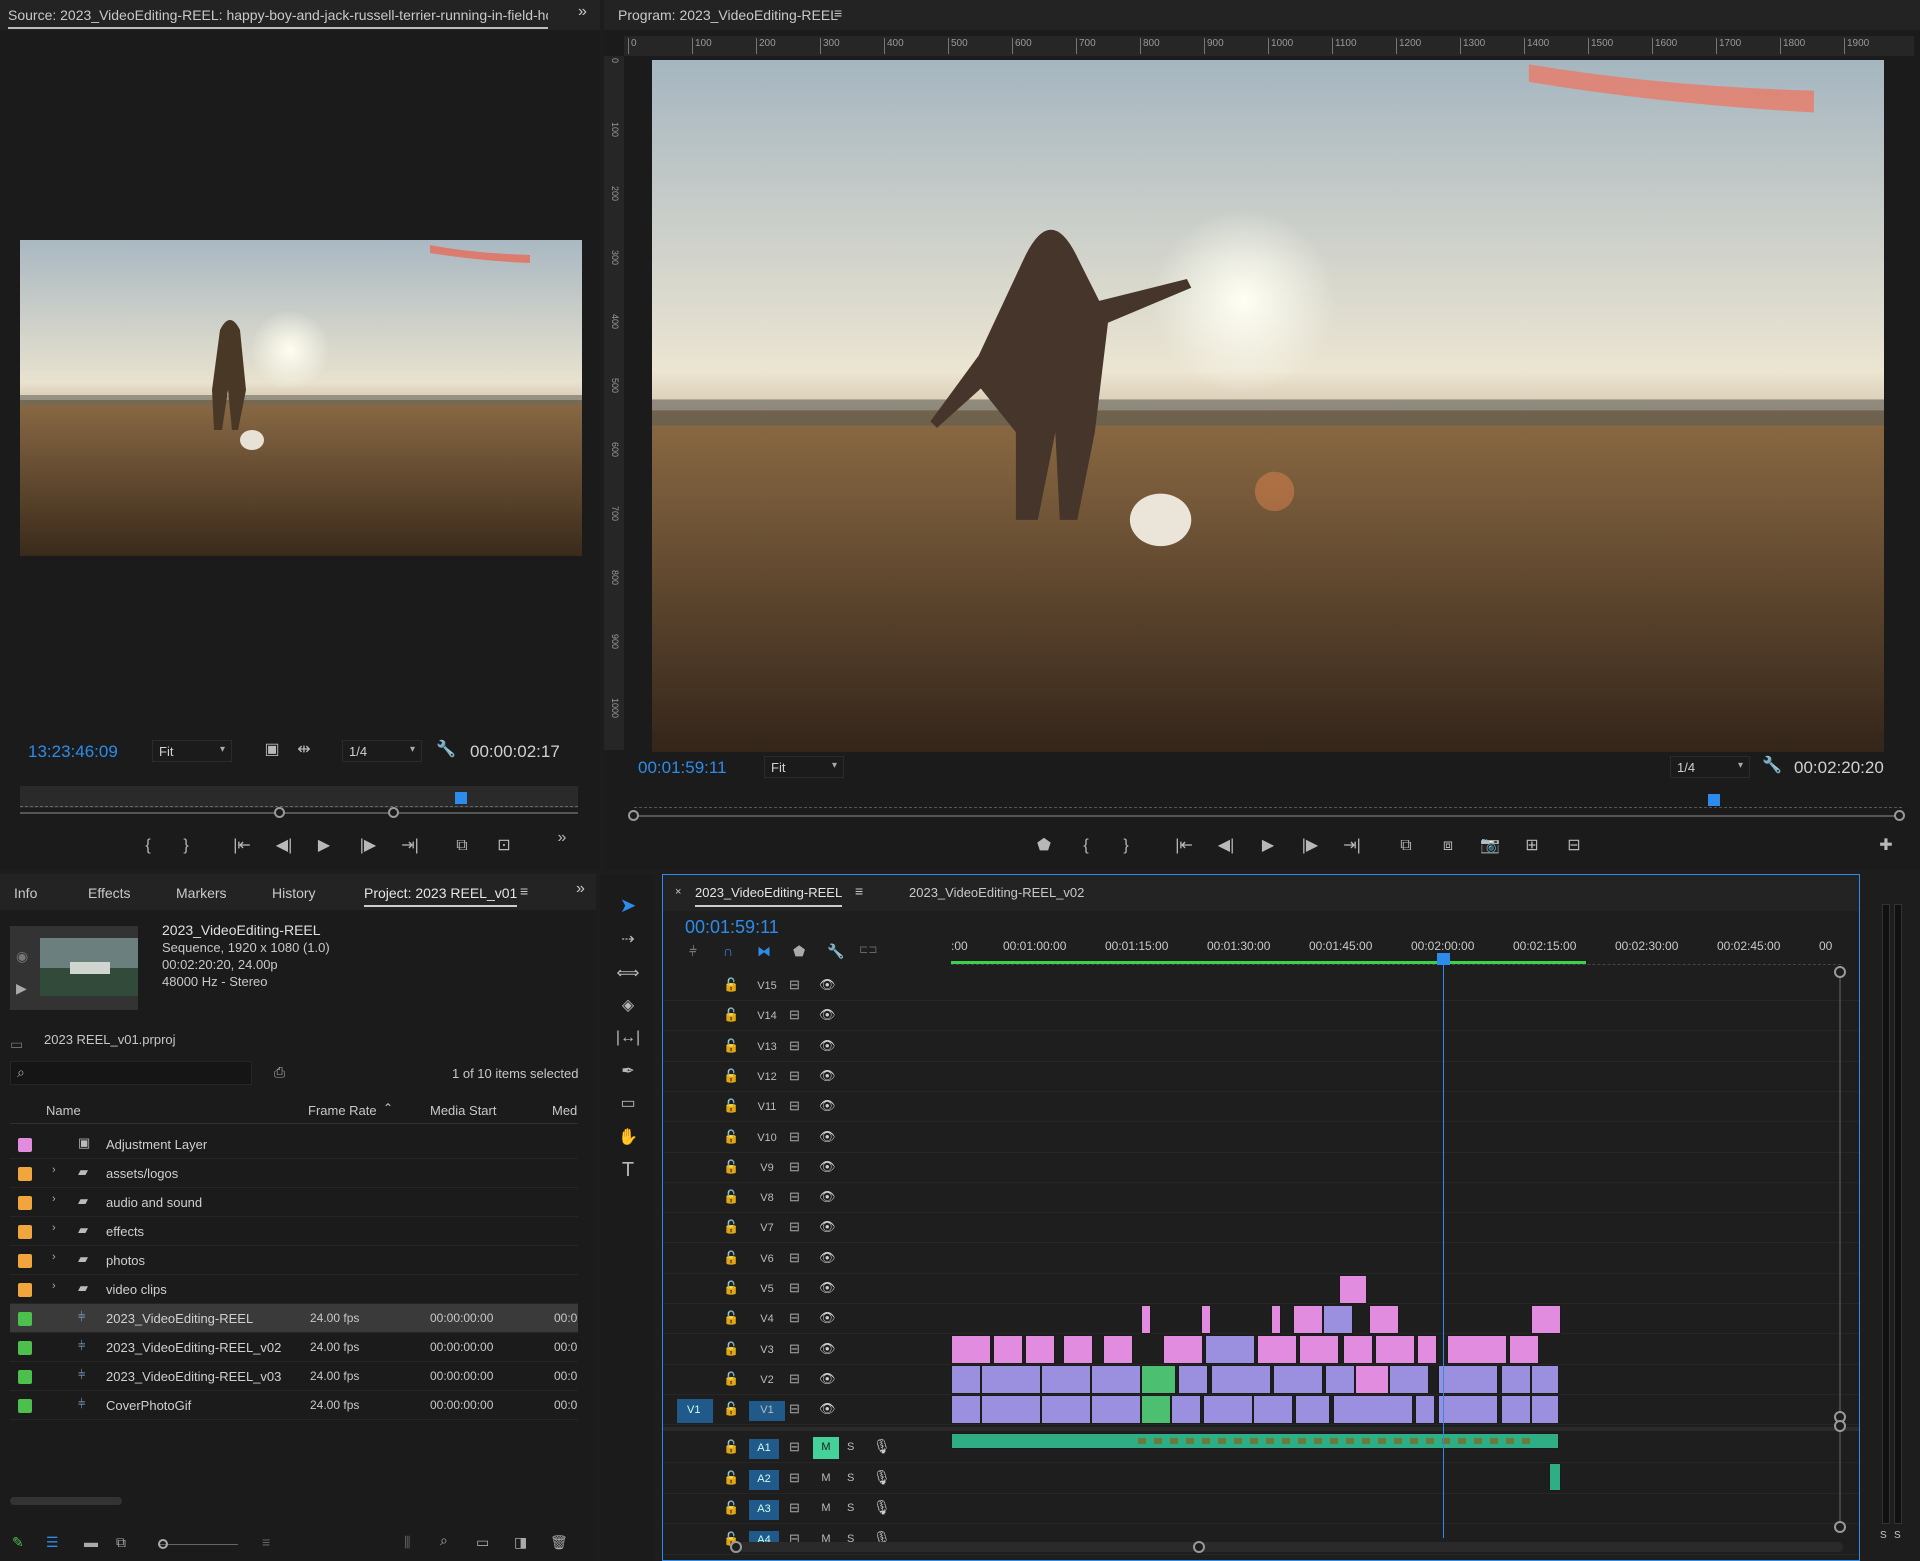  I want to click on col-media-end: Med, so click(564, 1110).